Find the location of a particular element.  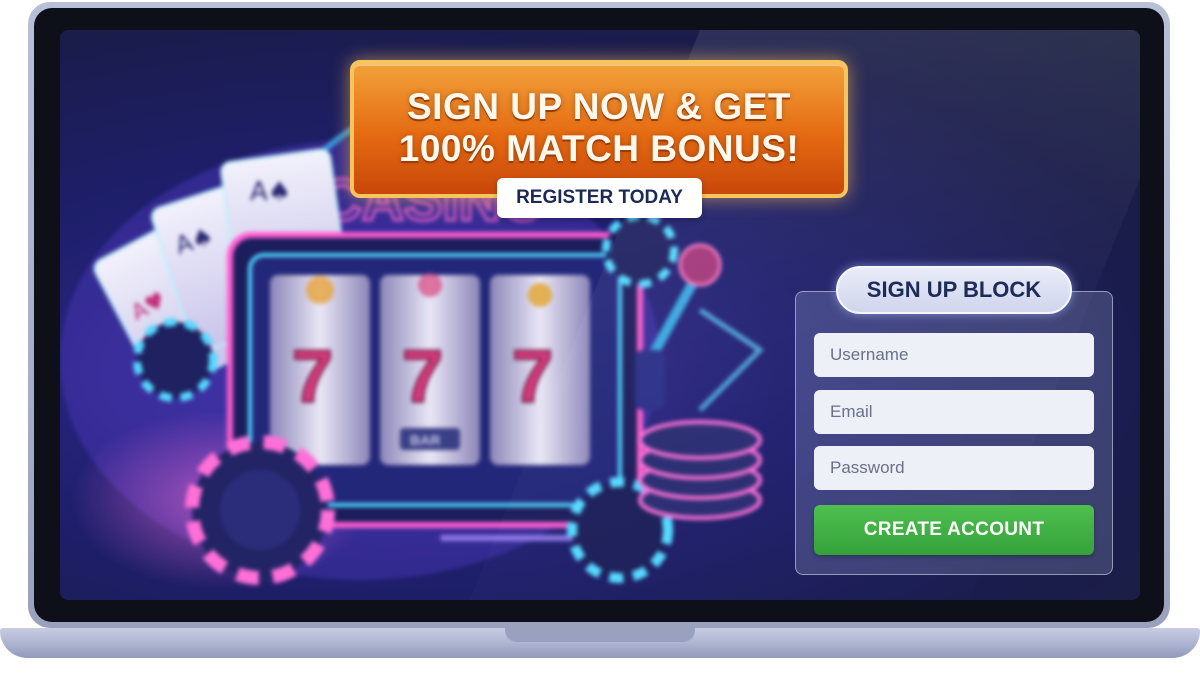

email-field is located at coordinates (954, 412).